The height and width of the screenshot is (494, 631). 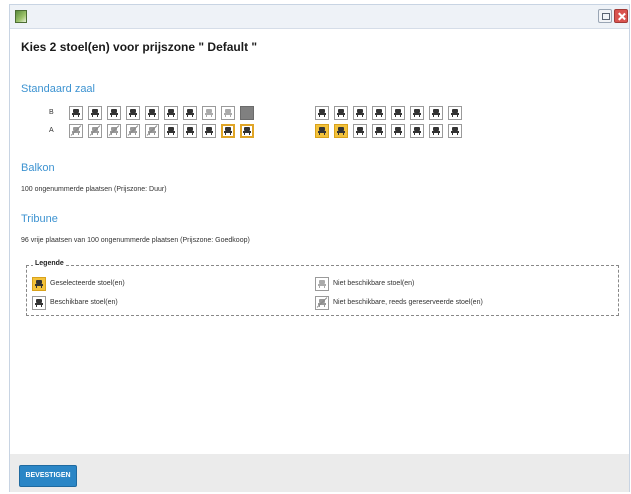 What do you see at coordinates (322, 284) in the screenshot?
I see `seat-icon-unavailable` at bounding box center [322, 284].